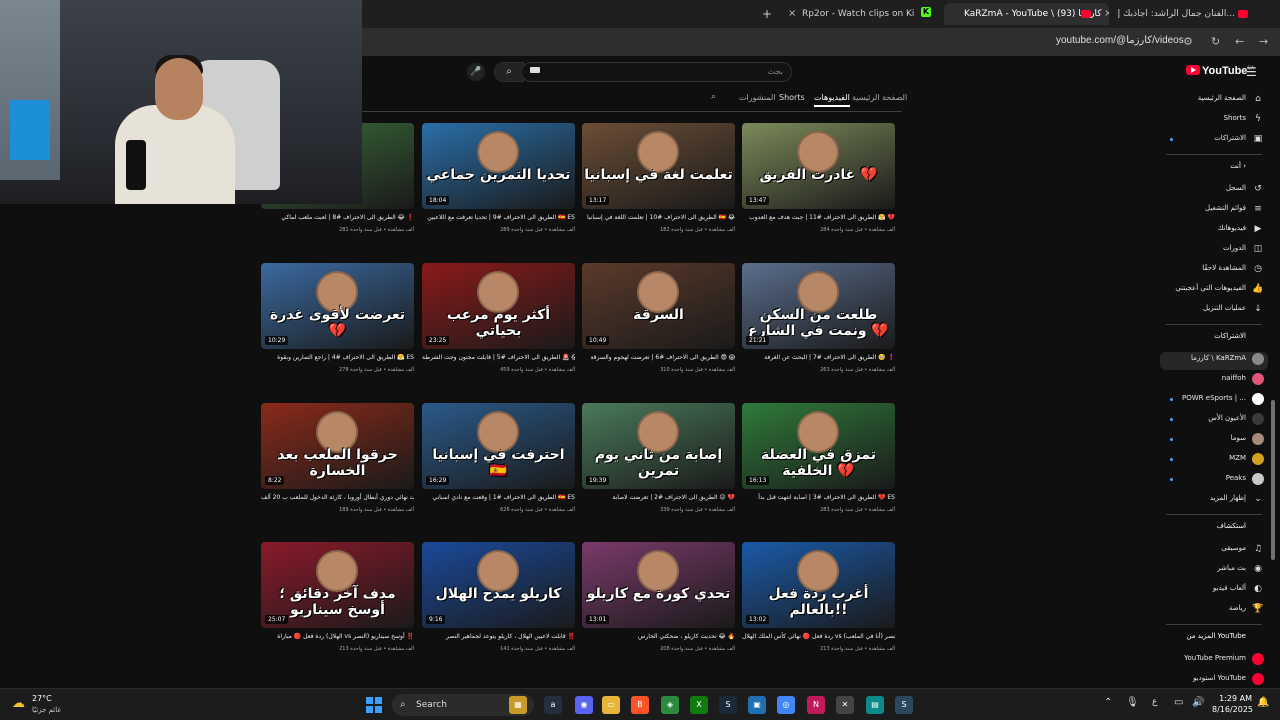  What do you see at coordinates (1214, 591) in the screenshot?
I see `sidebar-item-gaming: ألعاب فيديو ◐` at bounding box center [1214, 591].